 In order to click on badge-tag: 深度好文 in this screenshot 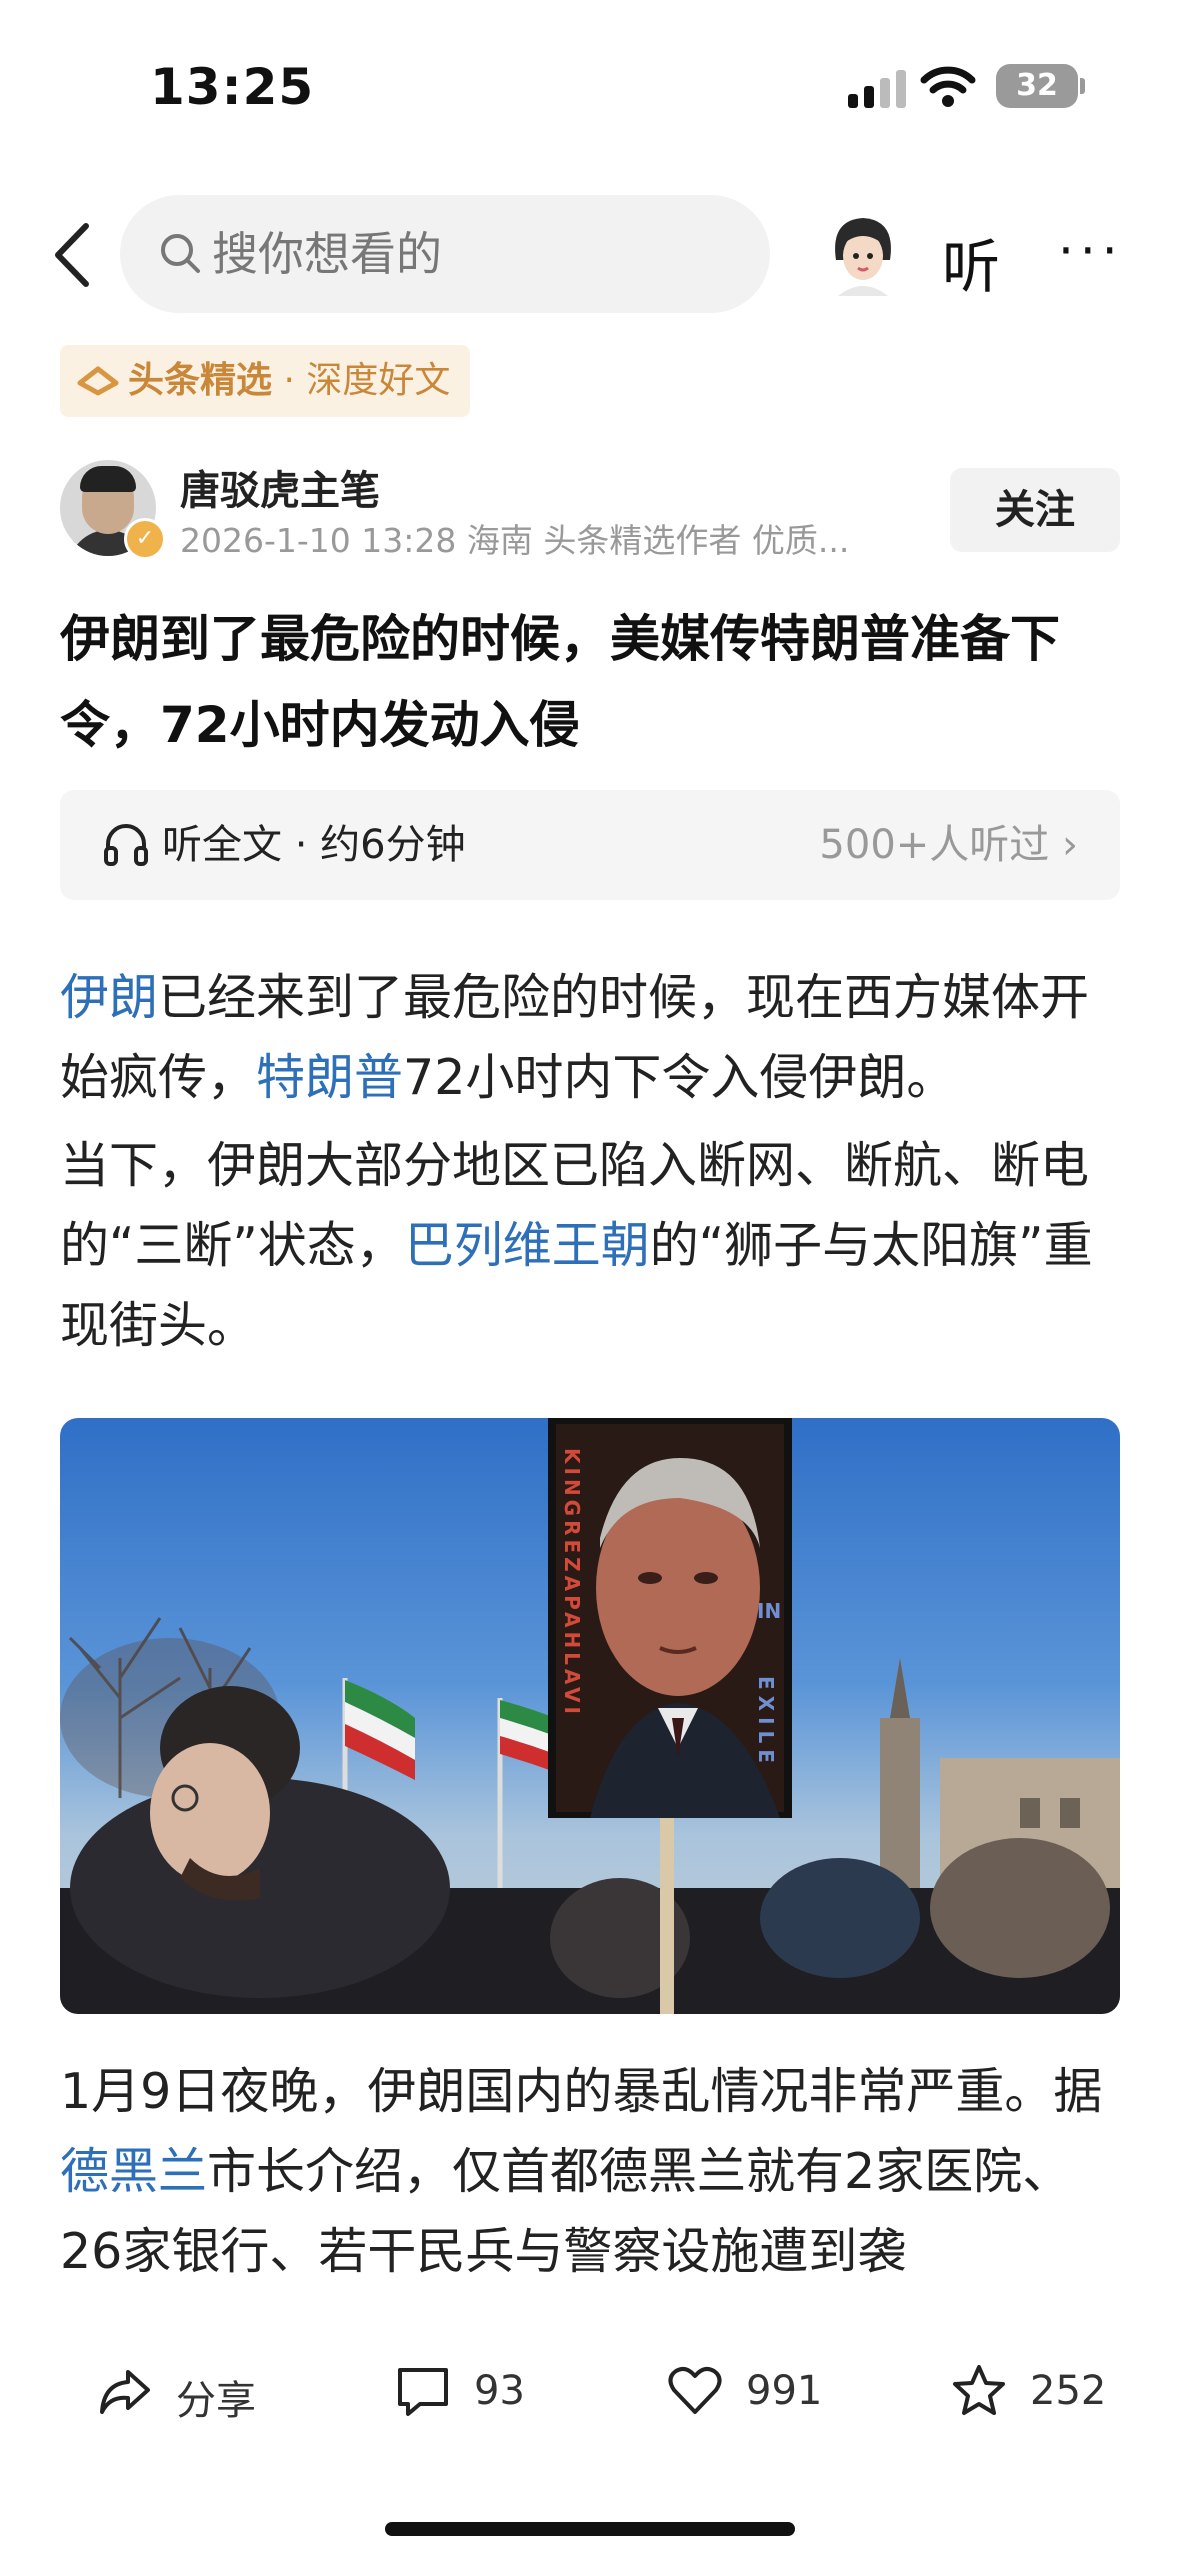, I will do `click(378, 380)`.